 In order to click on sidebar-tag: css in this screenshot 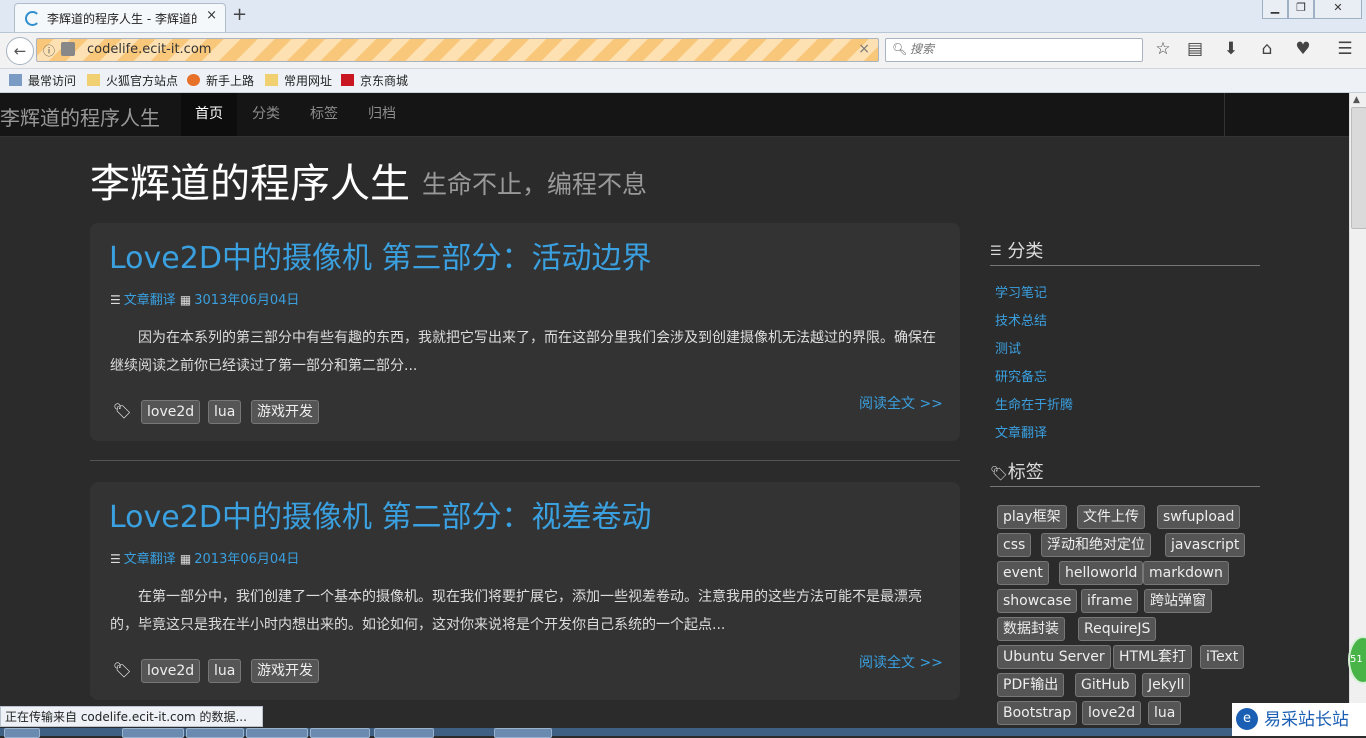, I will do `click(1014, 545)`.